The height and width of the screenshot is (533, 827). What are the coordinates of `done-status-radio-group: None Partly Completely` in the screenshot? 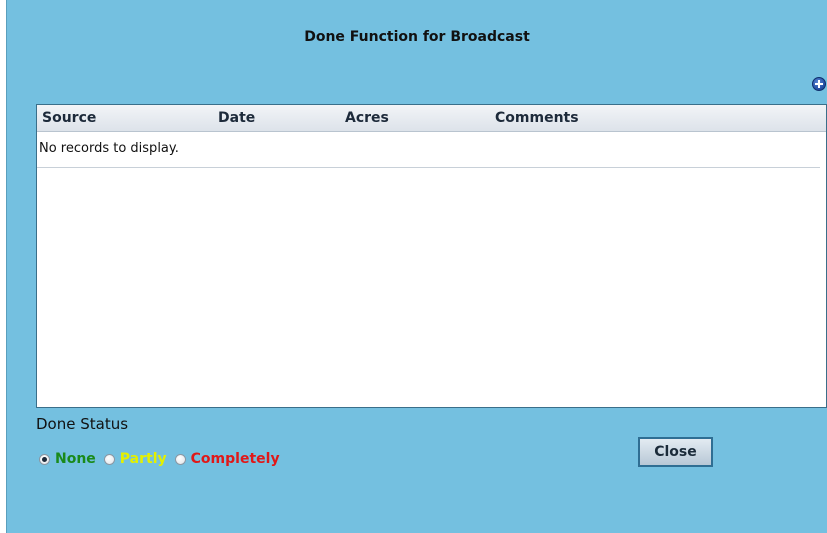 It's located at (163, 459).